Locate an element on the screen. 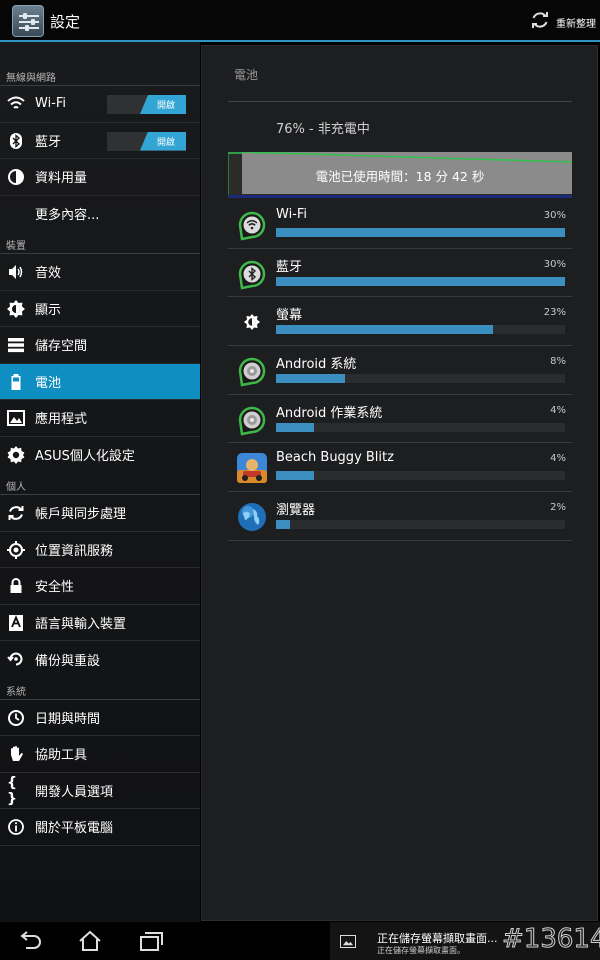  location-icon is located at coordinates (16, 549).